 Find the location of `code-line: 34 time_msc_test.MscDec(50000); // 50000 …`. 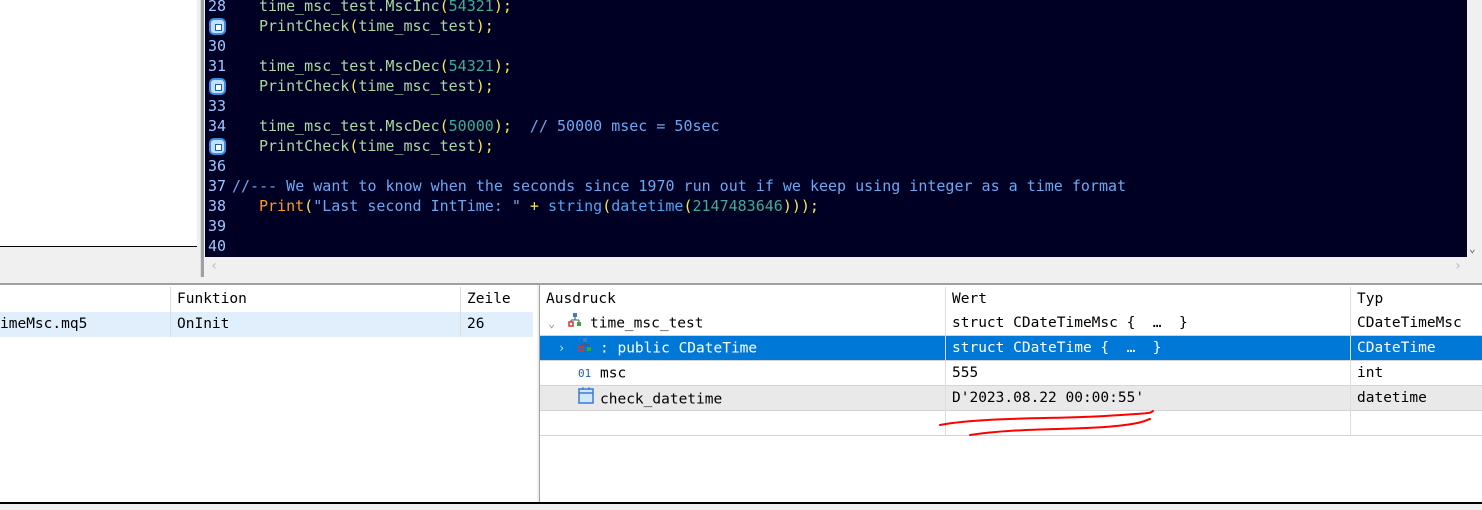

code-line: 34 time_msc_test.MscDec(50000); // 50000 … is located at coordinates (836, 126).